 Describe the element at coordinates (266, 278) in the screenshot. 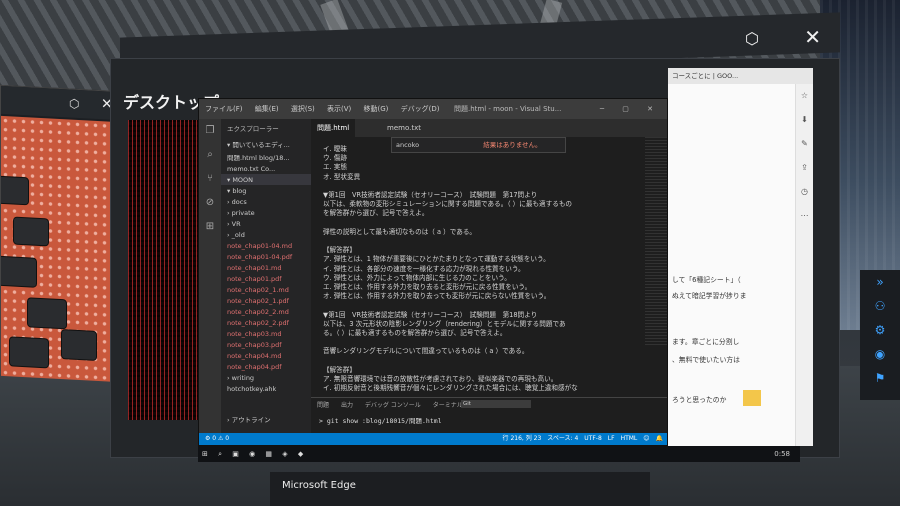

I see `file-item: note_chap01.pdf` at that location.